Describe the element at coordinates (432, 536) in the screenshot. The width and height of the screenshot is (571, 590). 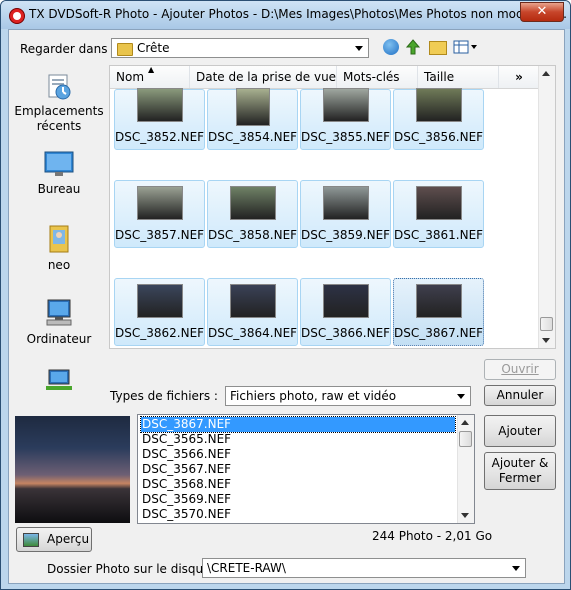
I see `summary-text: 244 Photo - 2,01 Go` at that location.